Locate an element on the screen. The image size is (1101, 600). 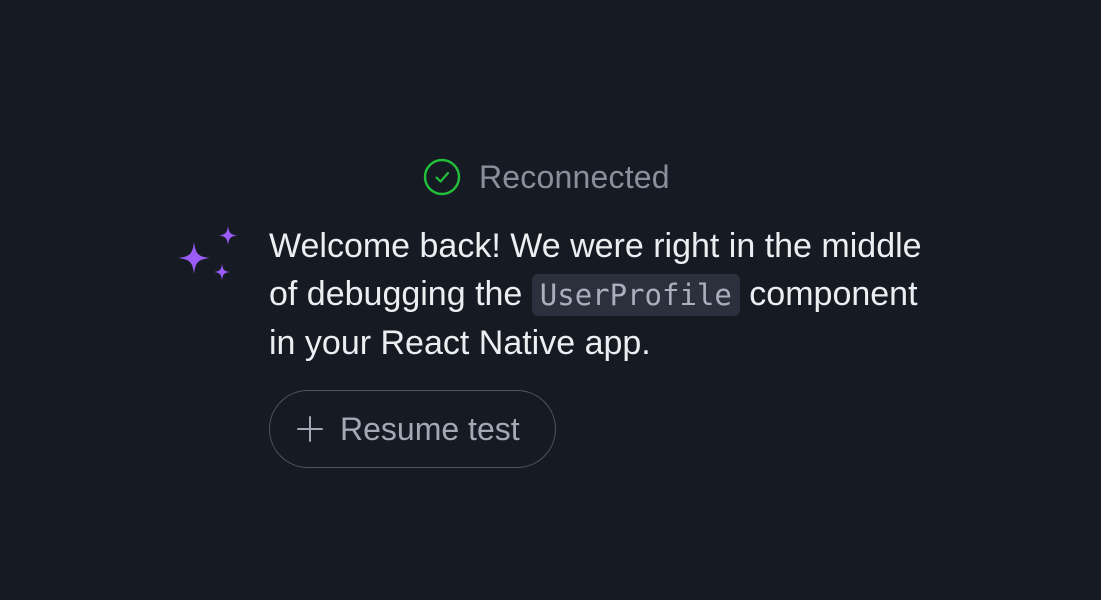
resume-test-label: Resume test is located at coordinates (430, 428).